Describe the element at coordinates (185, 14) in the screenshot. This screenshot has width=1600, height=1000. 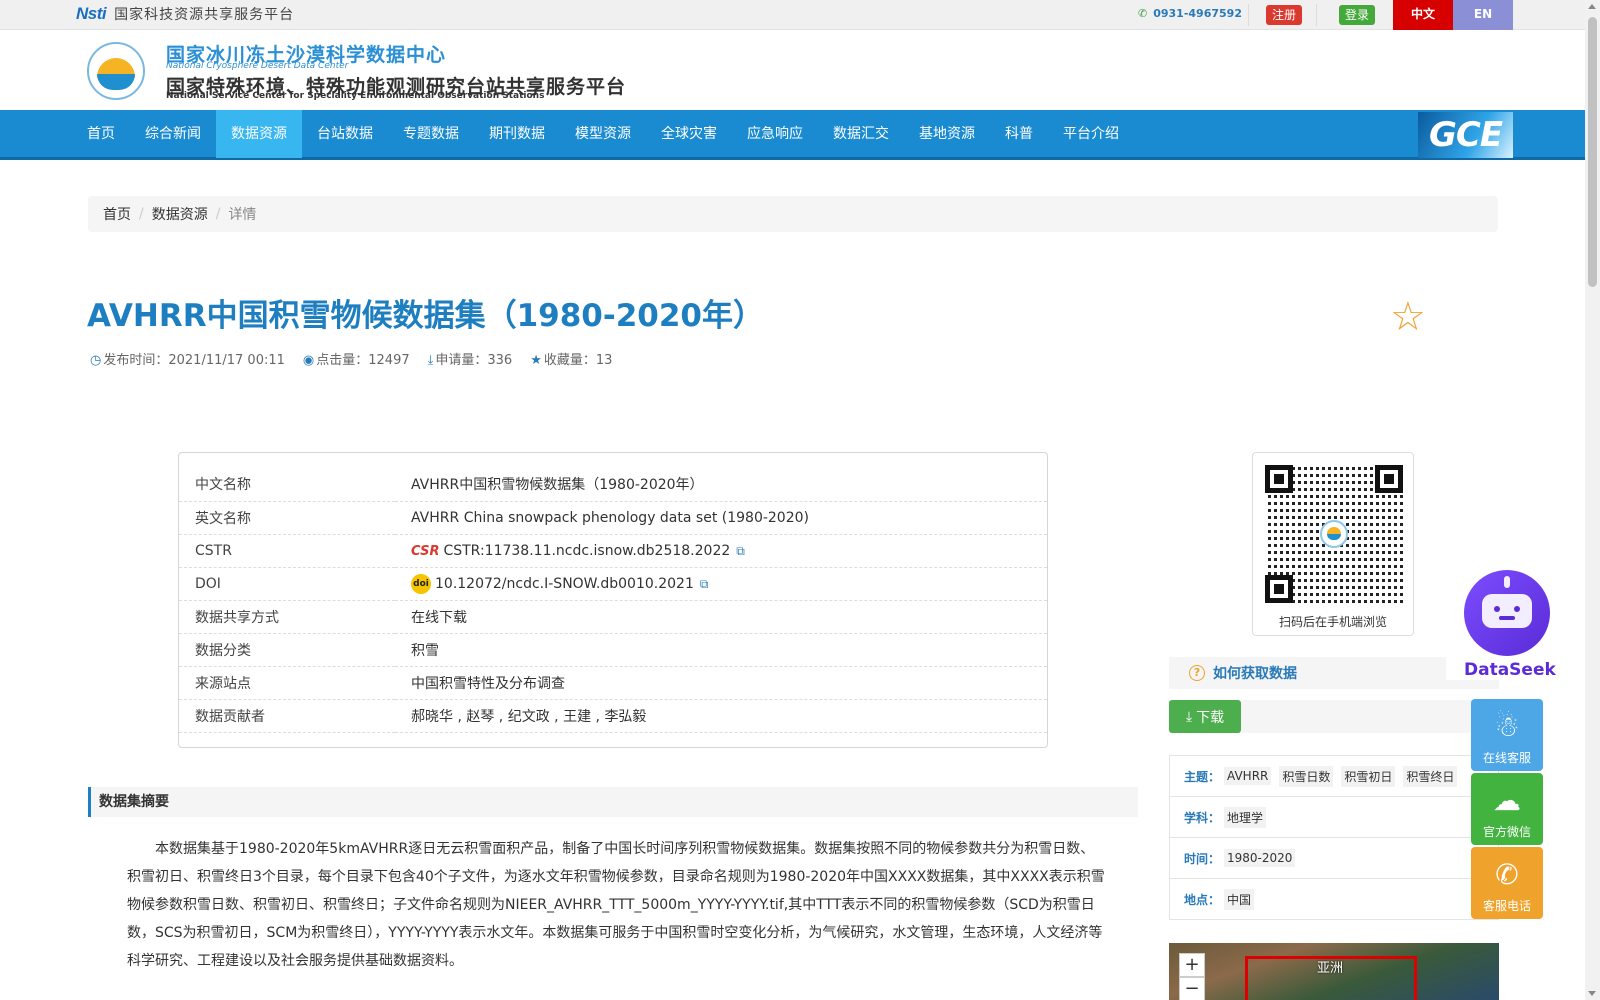
I see `nsti-platform-link: Nsti 国家科技资源共享服务平台` at that location.